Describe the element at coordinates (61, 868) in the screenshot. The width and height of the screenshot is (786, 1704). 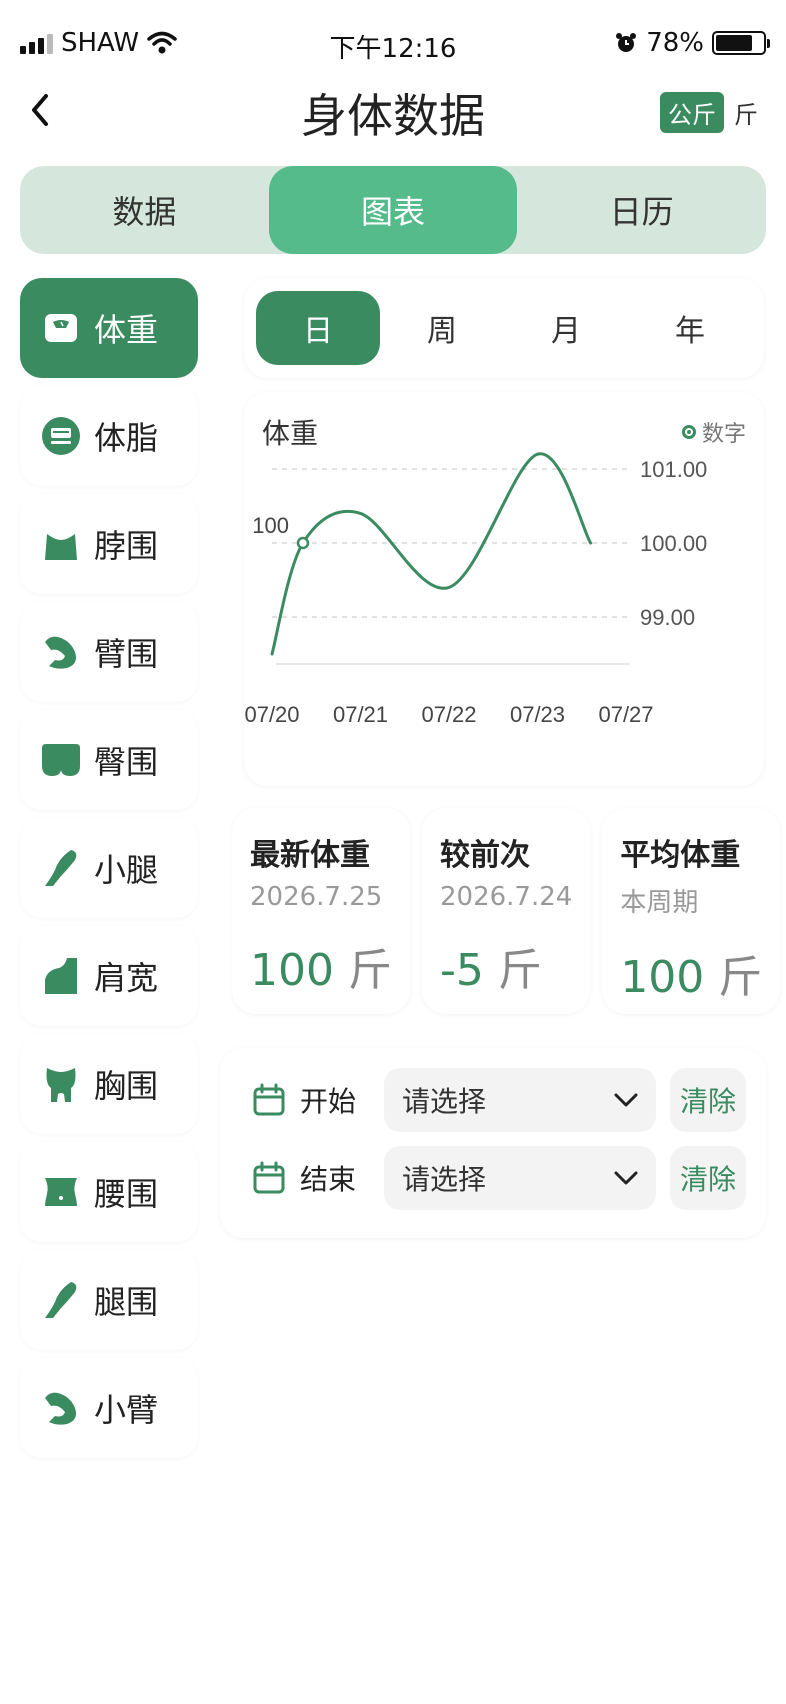
I see `calf-icon` at that location.